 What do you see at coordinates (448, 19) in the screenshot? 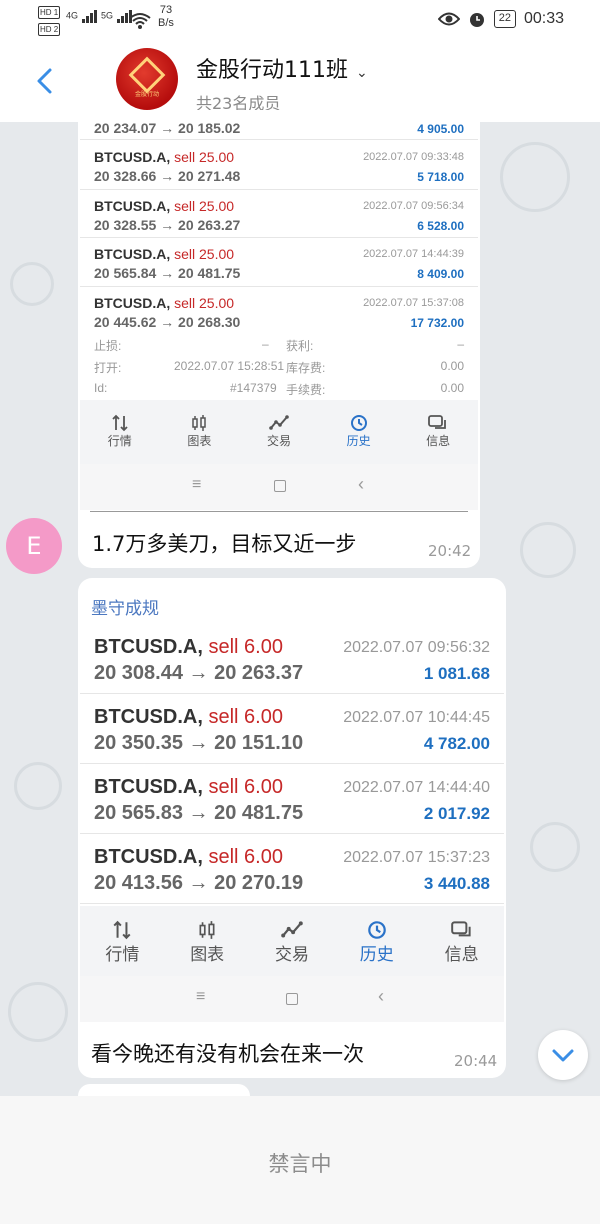
I see `eye-icon` at bounding box center [448, 19].